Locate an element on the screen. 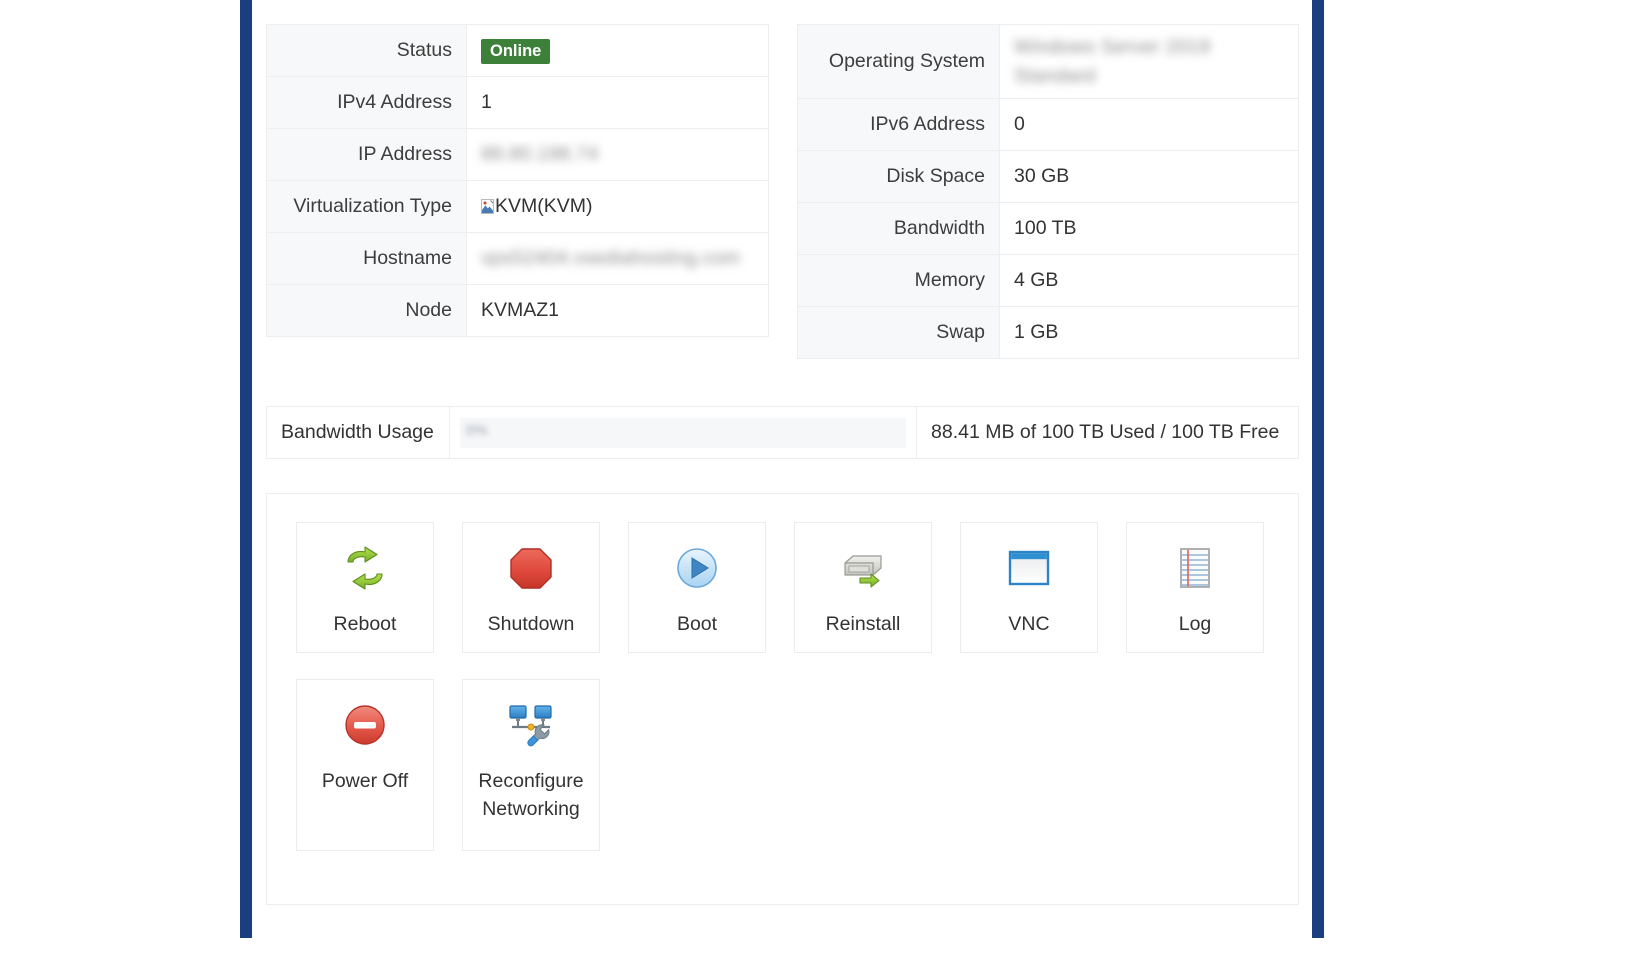 The width and height of the screenshot is (1625, 958). table-row: Hostname vps52404.vsediahosting.com is located at coordinates (517, 258).